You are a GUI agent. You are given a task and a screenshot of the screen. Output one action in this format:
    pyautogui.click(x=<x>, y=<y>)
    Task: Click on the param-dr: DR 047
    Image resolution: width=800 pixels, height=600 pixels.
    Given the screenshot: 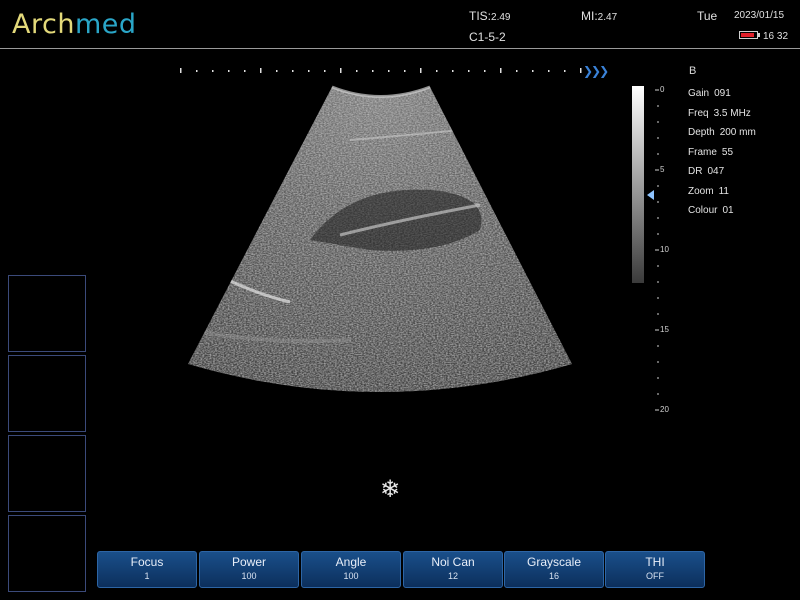 What is the action you would take?
    pyautogui.click(x=722, y=172)
    